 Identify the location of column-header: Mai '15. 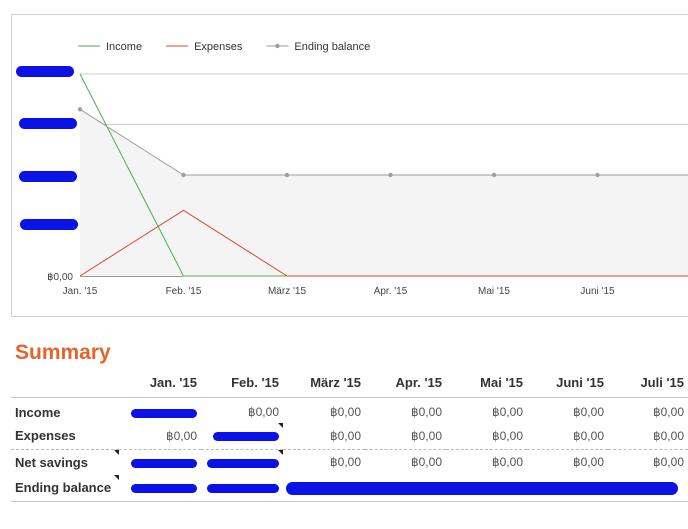
(486, 384).